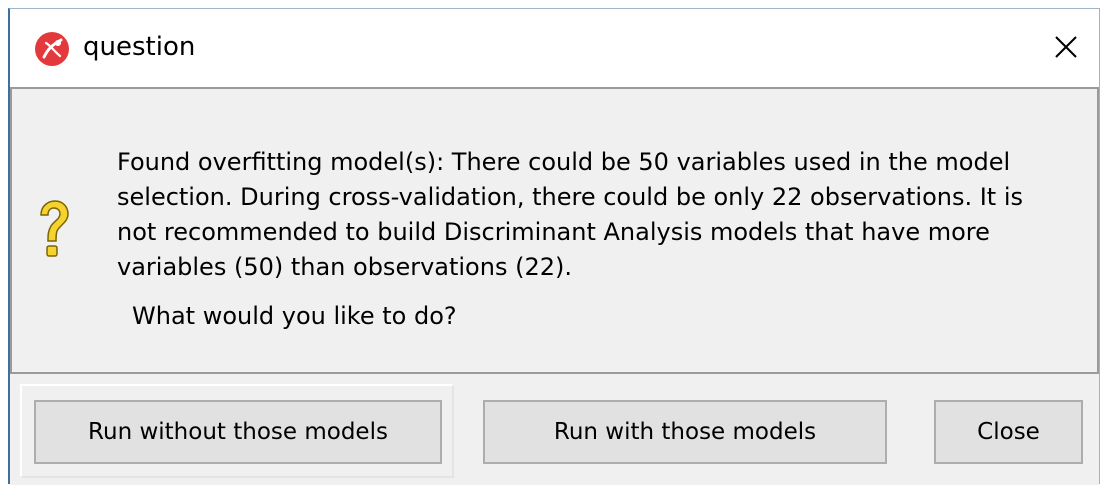 The image size is (1101, 485). Describe the element at coordinates (685, 432) in the screenshot. I see `run-with-models-button: Run with those models` at that location.